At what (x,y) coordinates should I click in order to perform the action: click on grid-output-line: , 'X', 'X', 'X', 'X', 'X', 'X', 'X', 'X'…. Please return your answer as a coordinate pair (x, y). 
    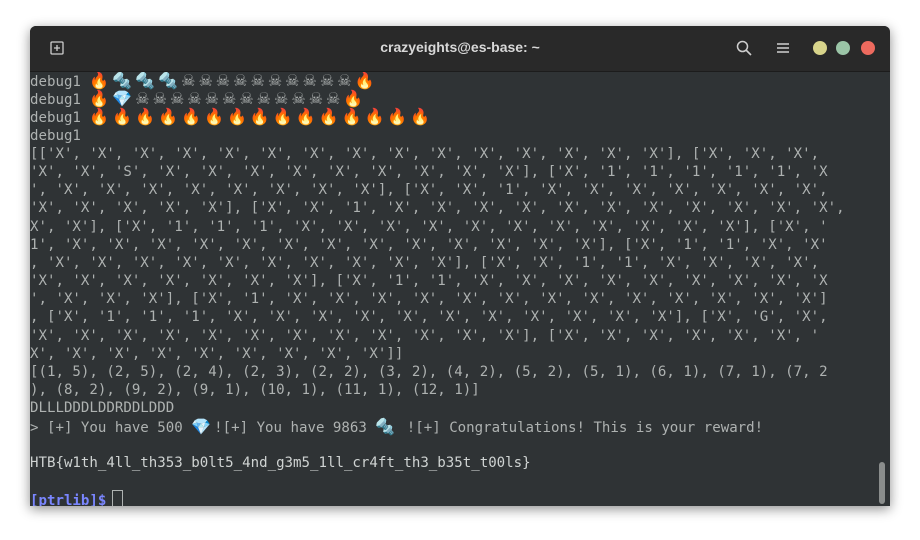
    Looking at the image, I should click on (425, 262).